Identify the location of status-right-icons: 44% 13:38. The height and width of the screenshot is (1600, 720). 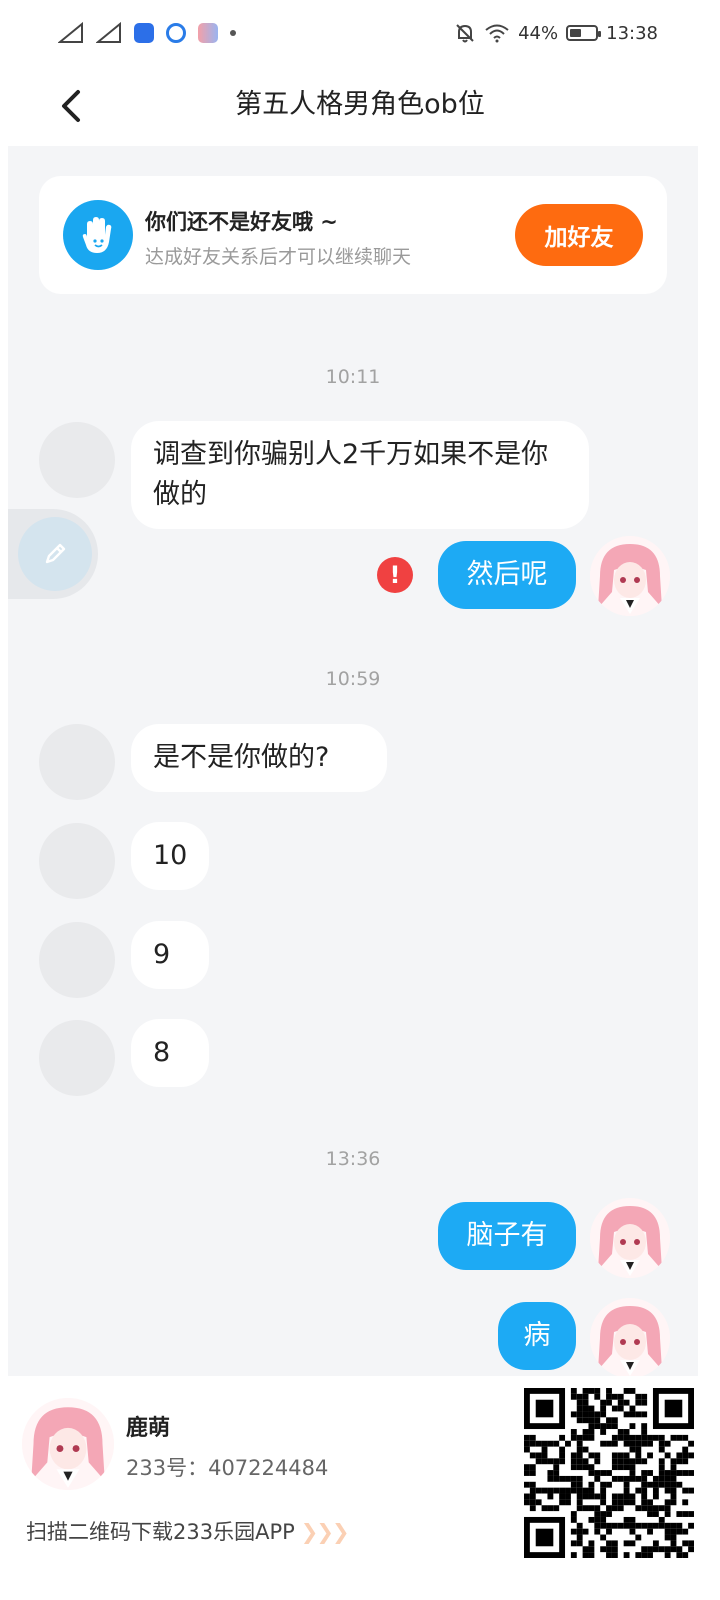
(556, 33).